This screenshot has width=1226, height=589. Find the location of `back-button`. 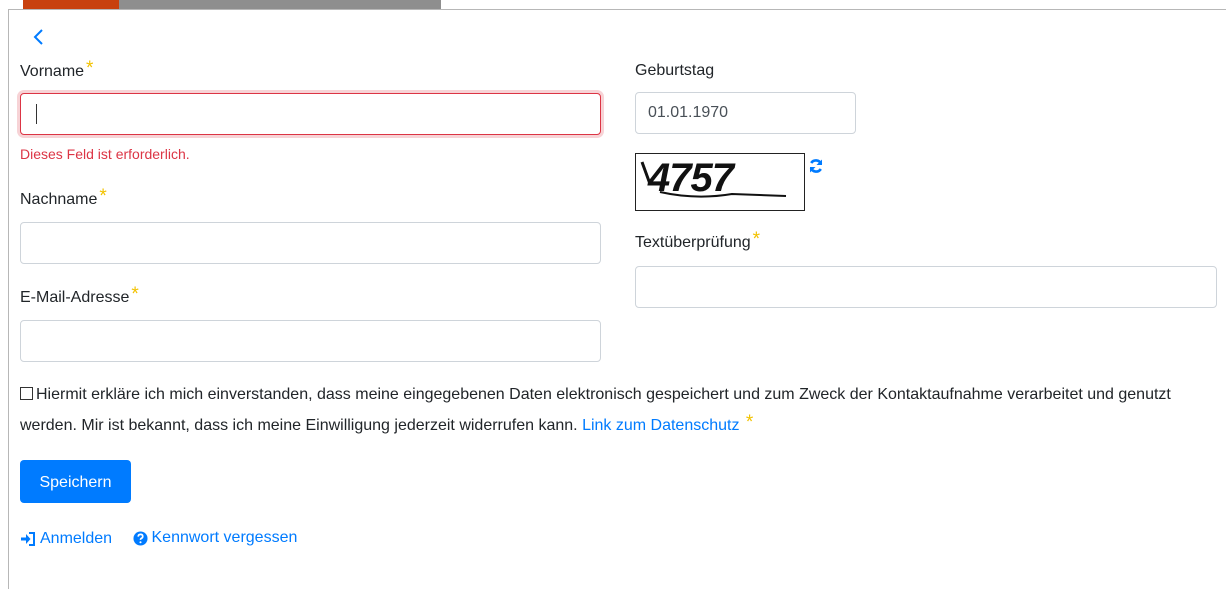

back-button is located at coordinates (39, 37).